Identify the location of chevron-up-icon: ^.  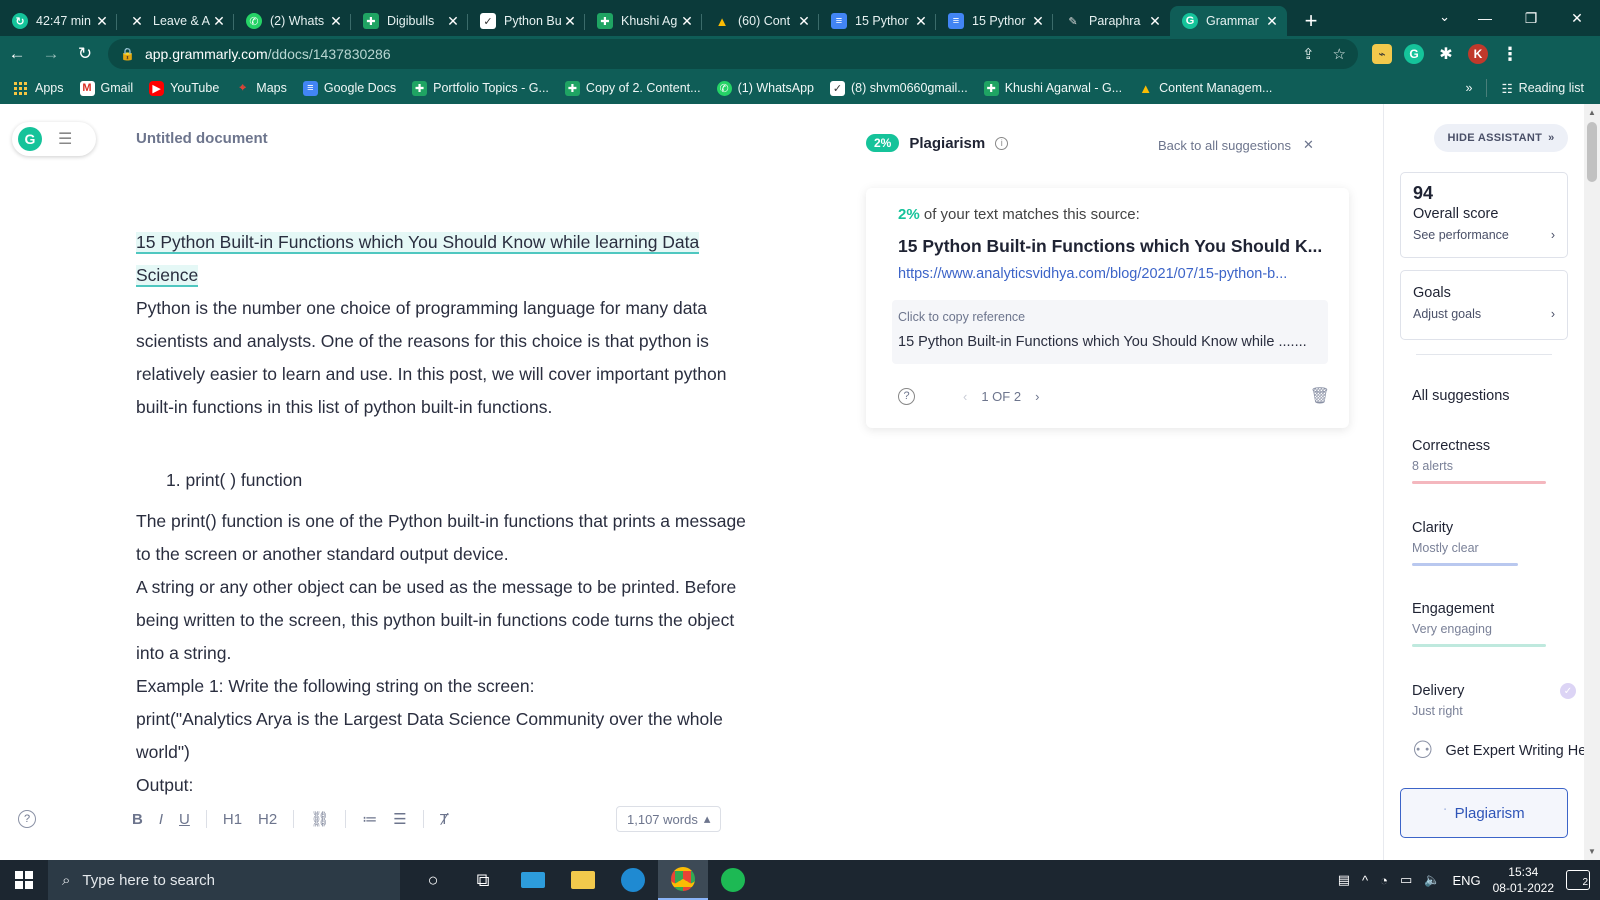
(1365, 880).